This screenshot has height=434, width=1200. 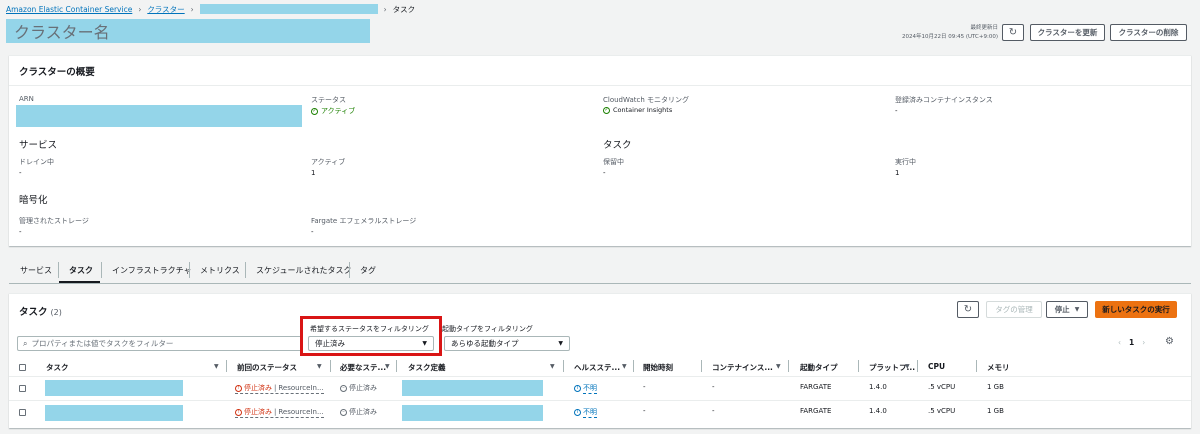 I want to click on services-heading: サービス, so click(x=38, y=145).